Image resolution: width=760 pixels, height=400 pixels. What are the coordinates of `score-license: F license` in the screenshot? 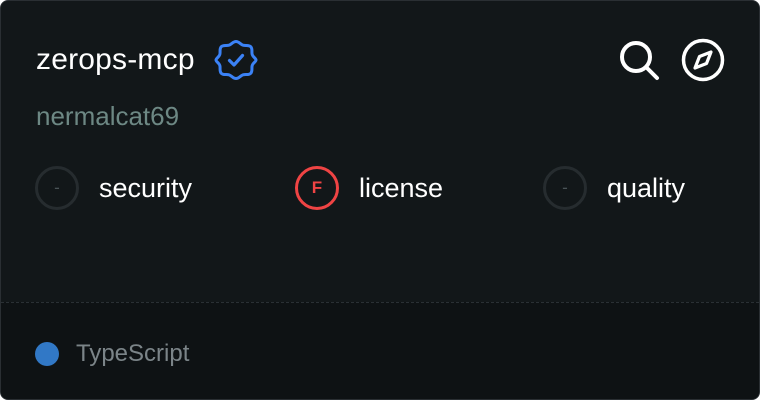 It's located at (369, 188).